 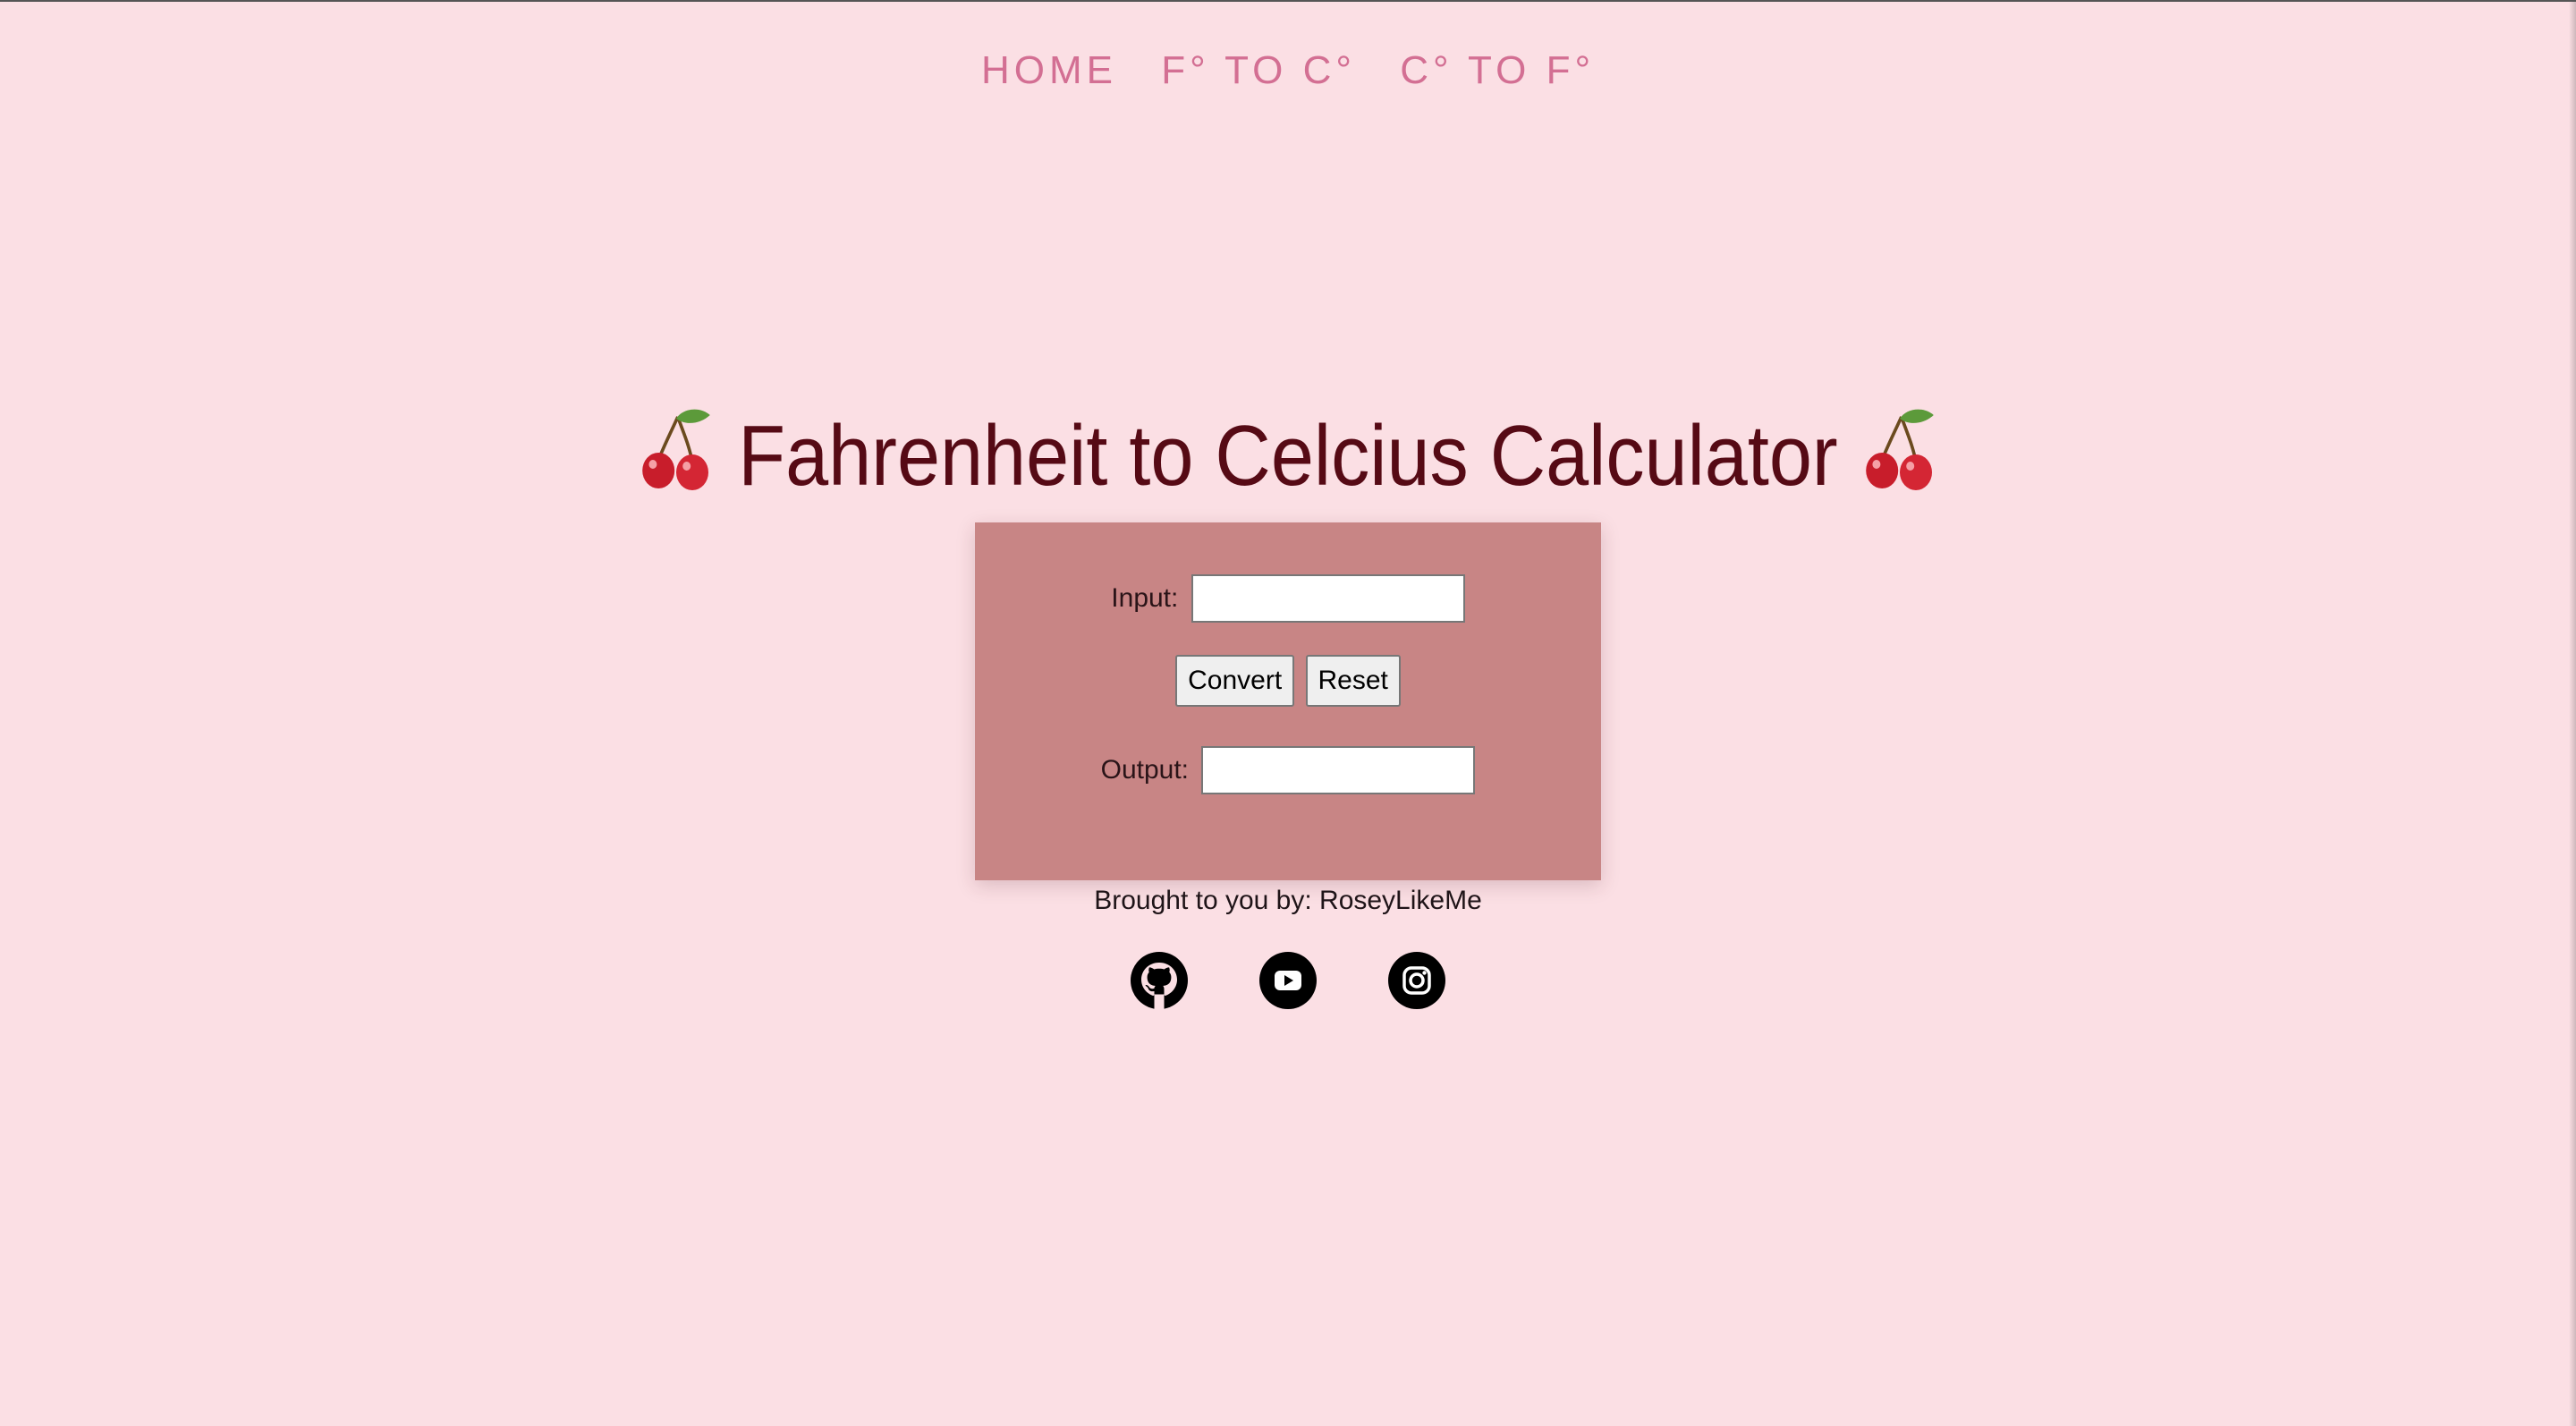 I want to click on github-link, so click(x=1159, y=981).